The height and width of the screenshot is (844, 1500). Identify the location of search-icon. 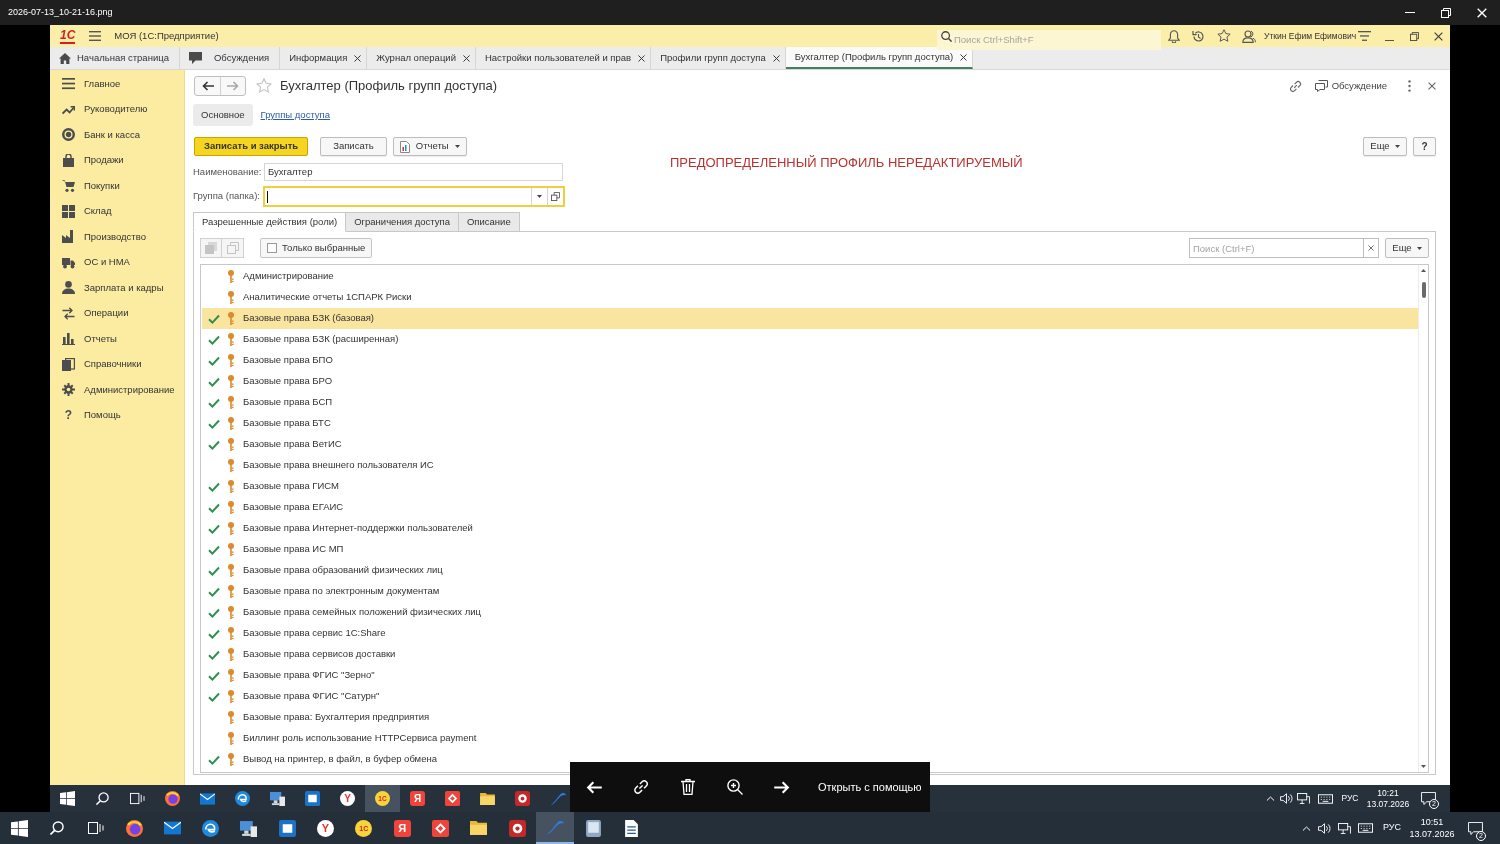
(57, 828).